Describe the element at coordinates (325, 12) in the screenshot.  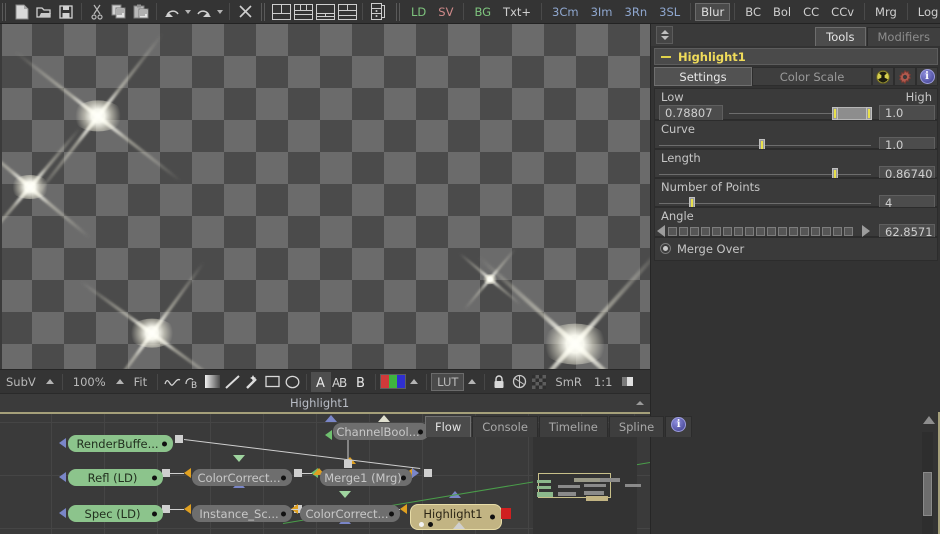
I see `layout-wide-icon` at that location.